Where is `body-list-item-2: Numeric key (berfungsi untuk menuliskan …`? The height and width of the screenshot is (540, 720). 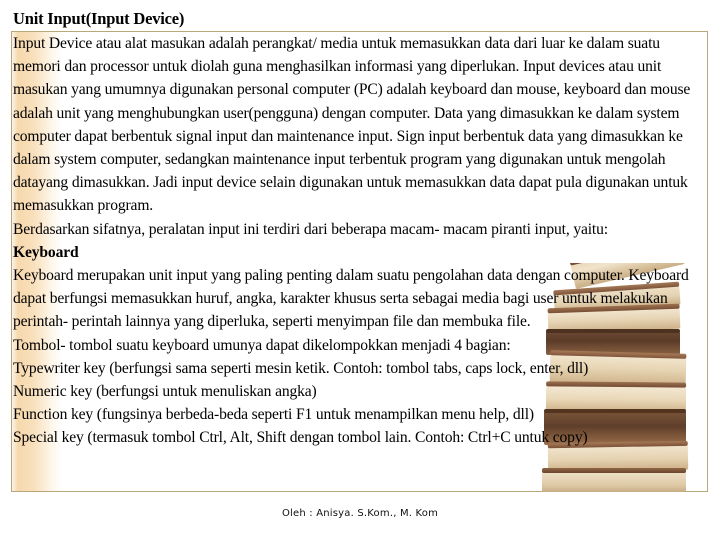 body-list-item-2: Numeric key (berfungsi untuk menuliskan … is located at coordinates (165, 392).